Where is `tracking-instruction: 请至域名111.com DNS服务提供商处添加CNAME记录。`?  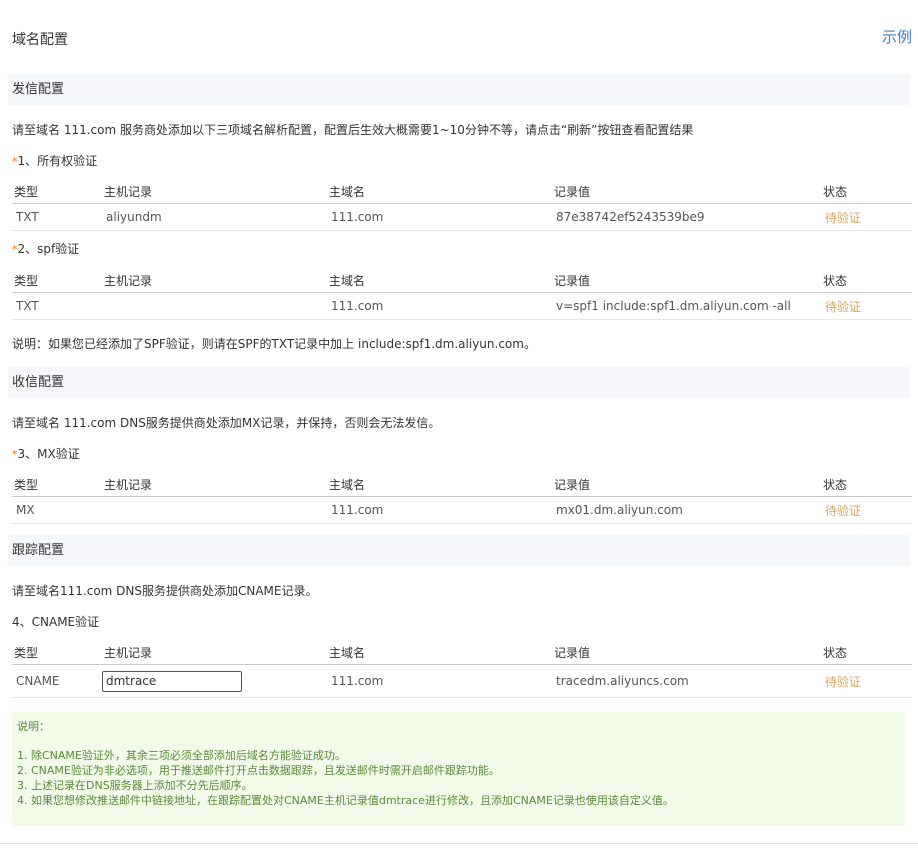
tracking-instruction: 请至域名111.com DNS服务提供商处添加CNAME记录。 is located at coordinates (165, 591).